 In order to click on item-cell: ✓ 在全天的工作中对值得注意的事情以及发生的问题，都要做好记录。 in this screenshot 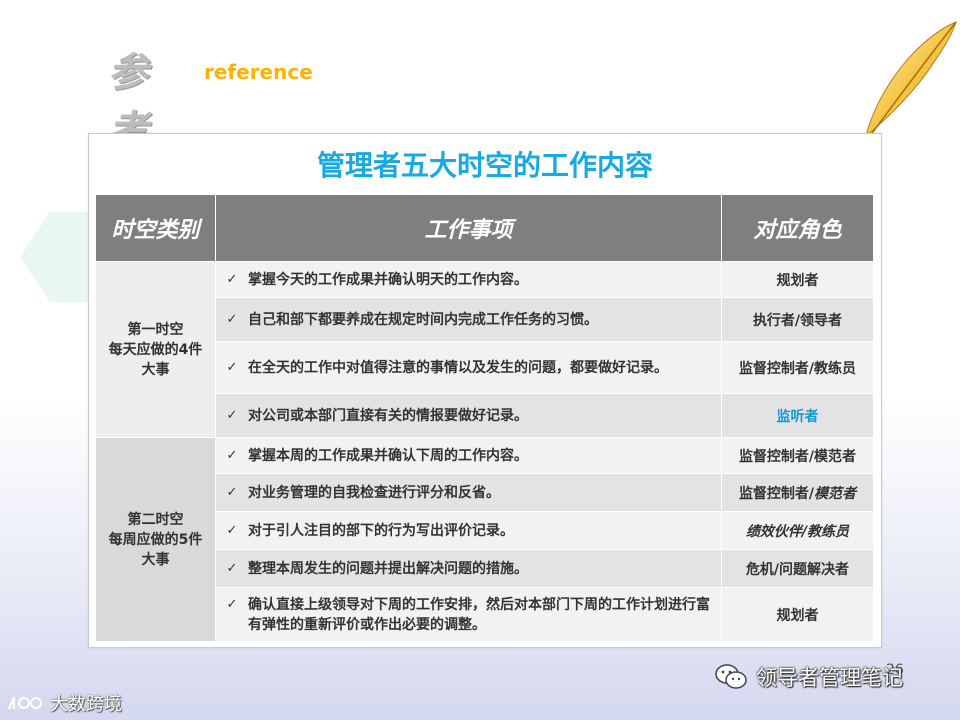, I will do `click(468, 367)`.